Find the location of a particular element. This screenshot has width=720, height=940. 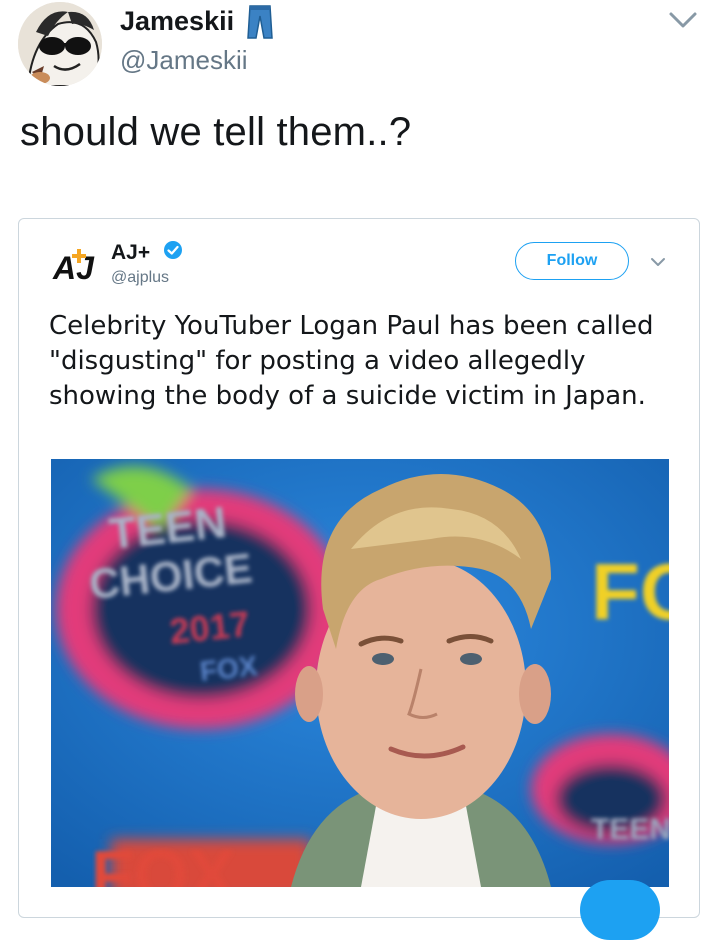

quoted-handle: @ajplus is located at coordinates (140, 278).